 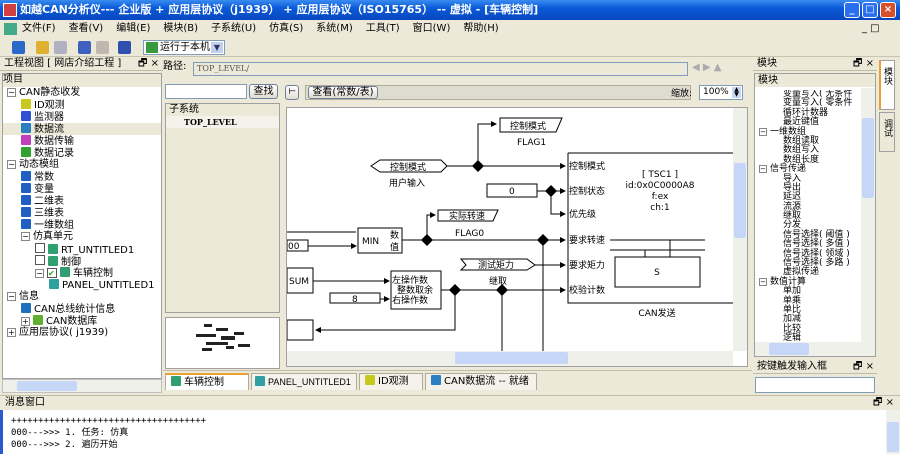 I want to click on maximize-button: □, so click(x=870, y=10).